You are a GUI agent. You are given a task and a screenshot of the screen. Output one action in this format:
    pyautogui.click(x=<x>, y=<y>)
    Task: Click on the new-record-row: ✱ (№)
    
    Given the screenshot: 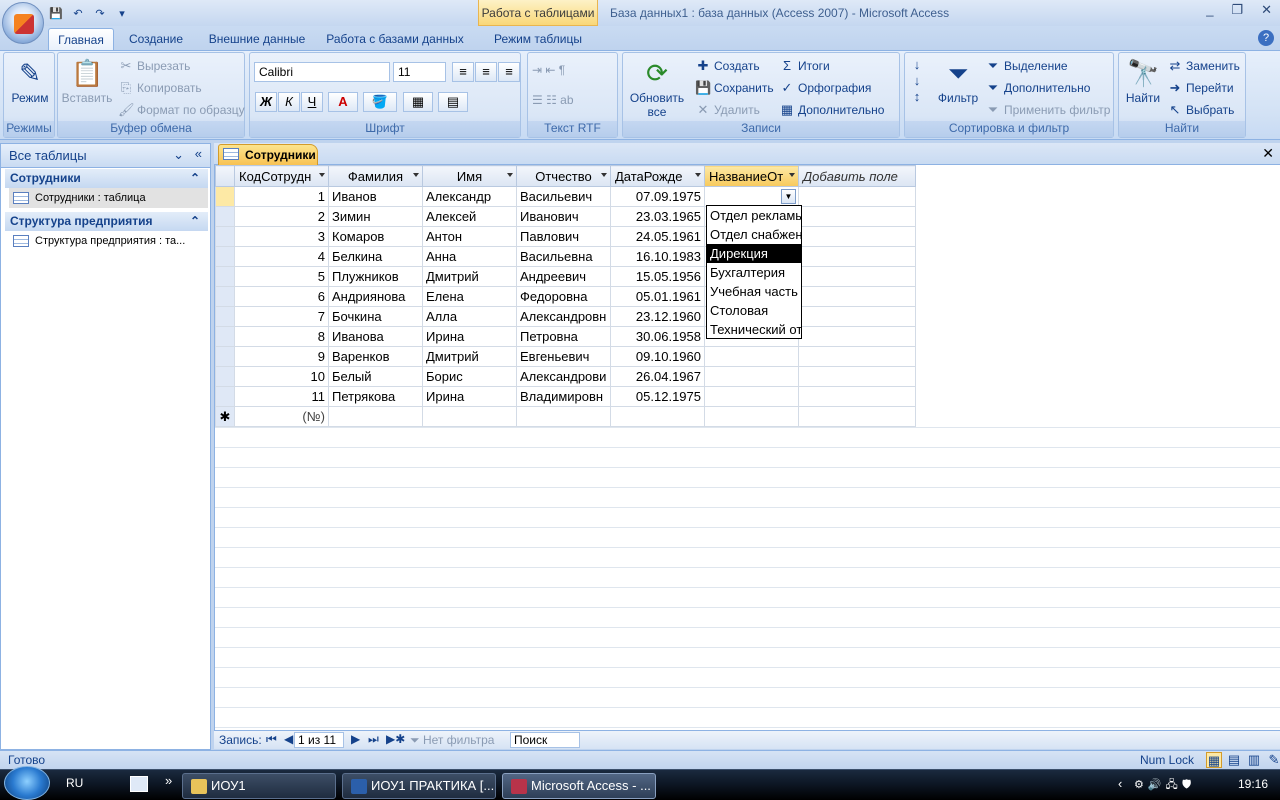 What is the action you would take?
    pyautogui.click(x=565, y=416)
    